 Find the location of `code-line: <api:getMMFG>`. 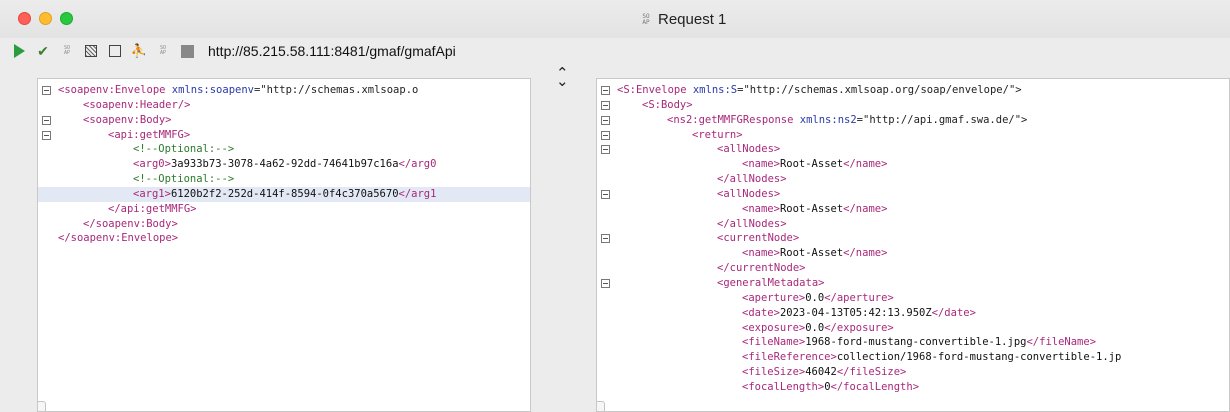

code-line: <api:getMMFG> is located at coordinates (284, 135).